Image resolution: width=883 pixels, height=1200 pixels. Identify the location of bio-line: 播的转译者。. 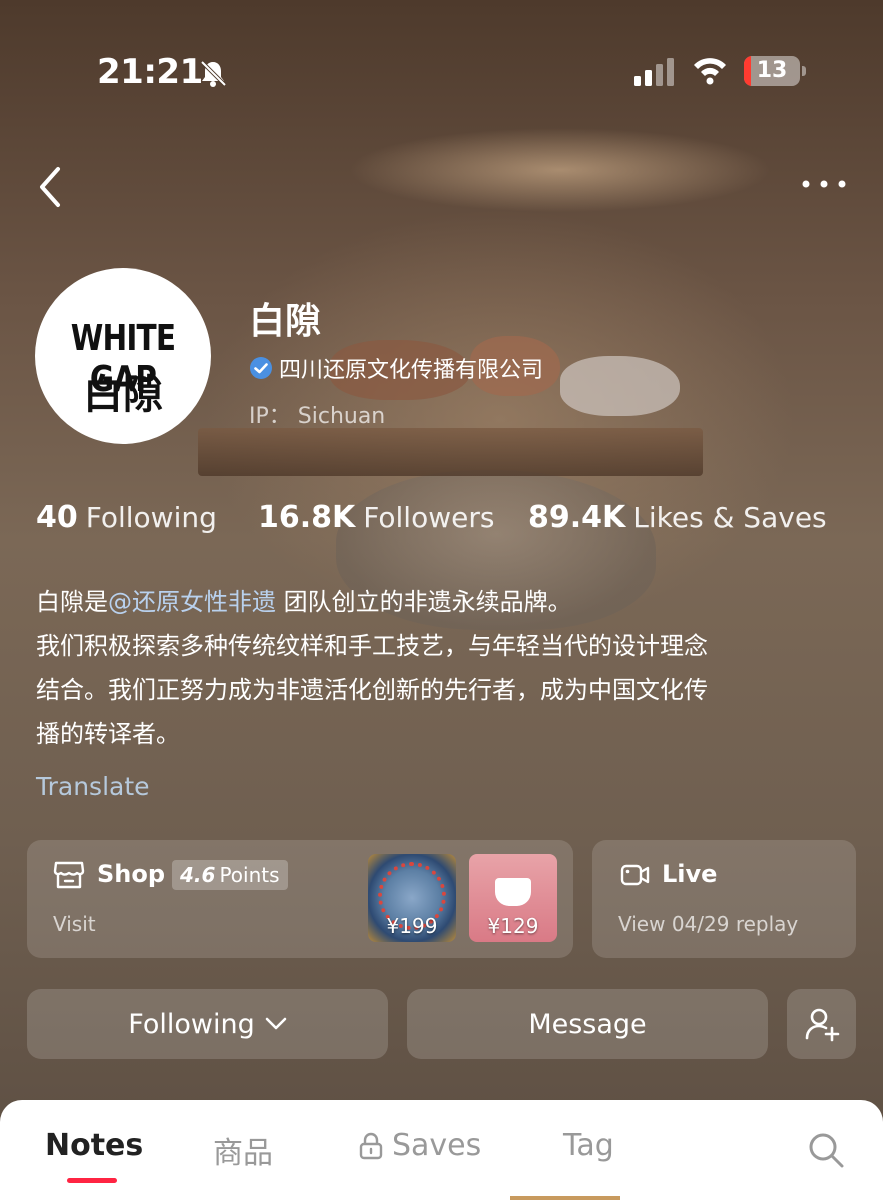
(108, 734).